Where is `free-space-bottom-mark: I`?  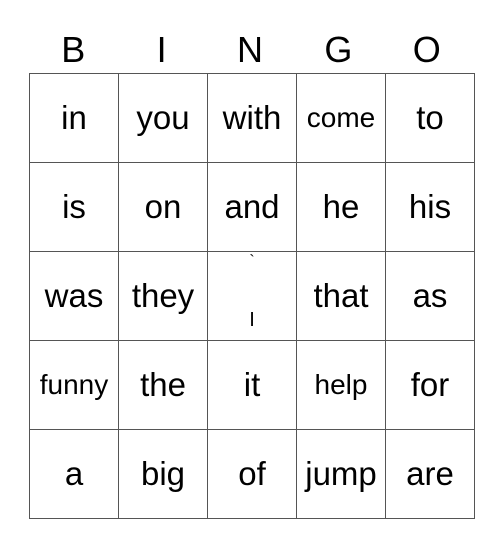
free-space-bottom-mark: I is located at coordinates (252, 320).